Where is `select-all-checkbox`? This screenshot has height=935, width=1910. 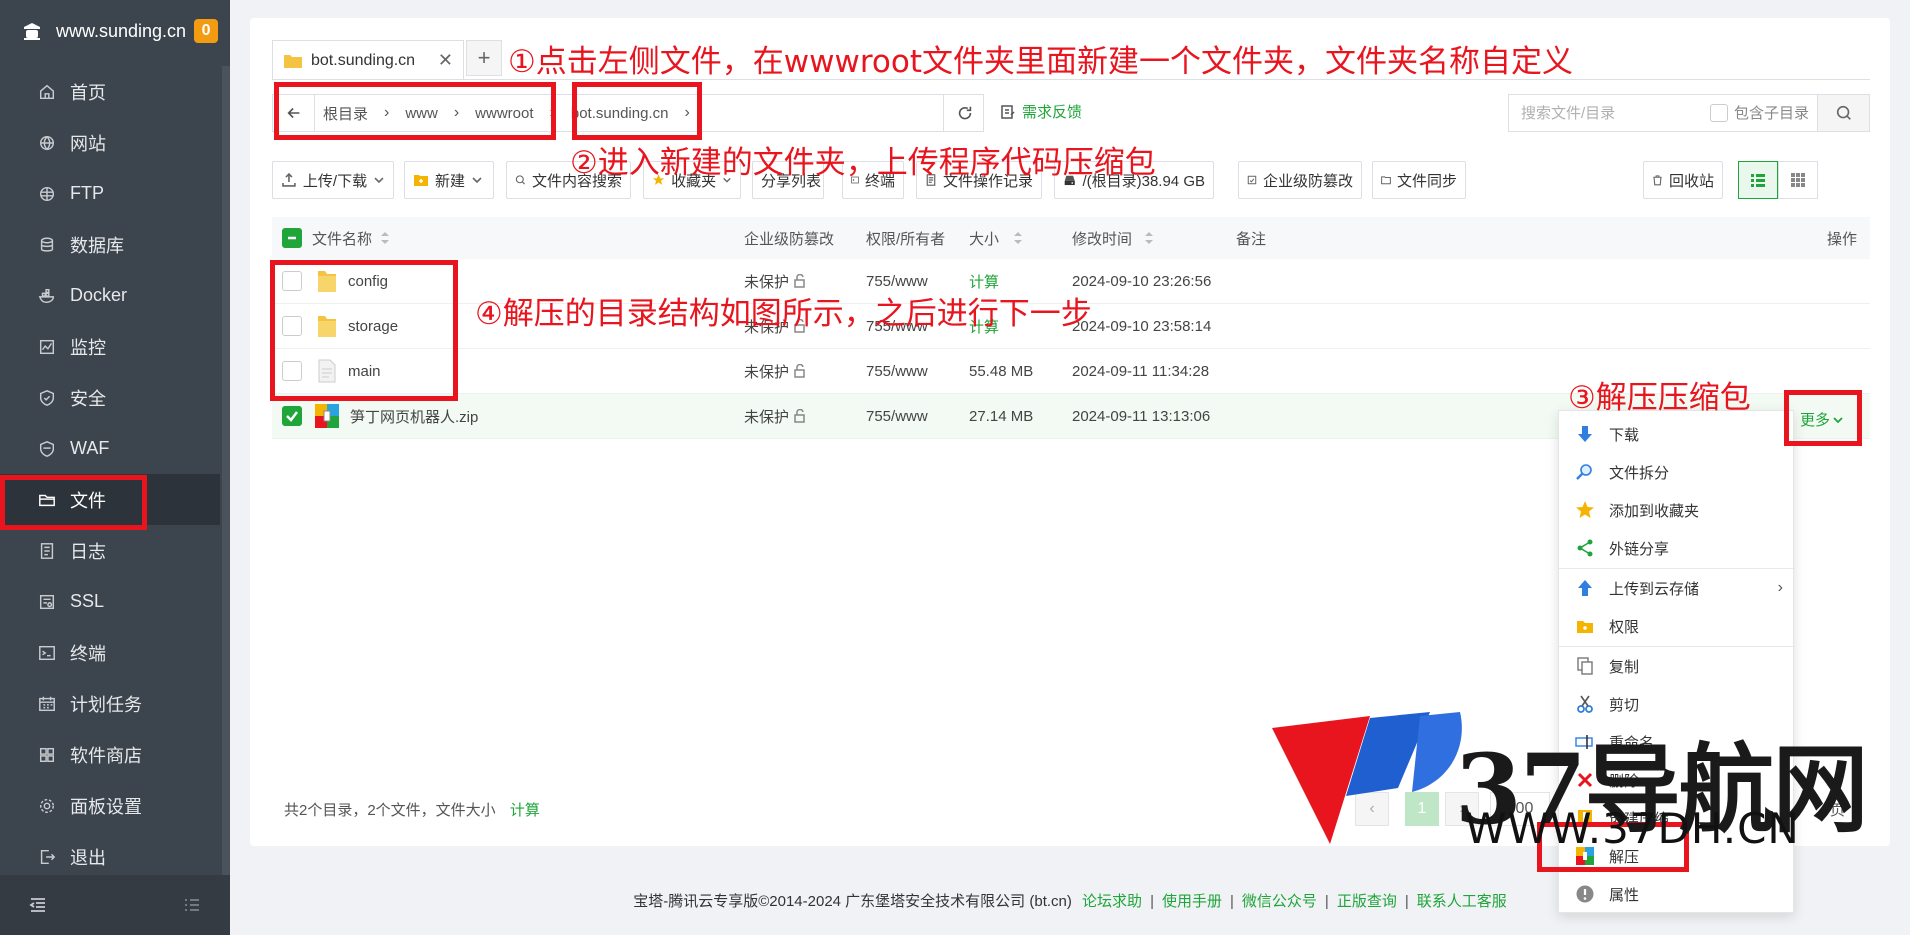
select-all-checkbox is located at coordinates (292, 238).